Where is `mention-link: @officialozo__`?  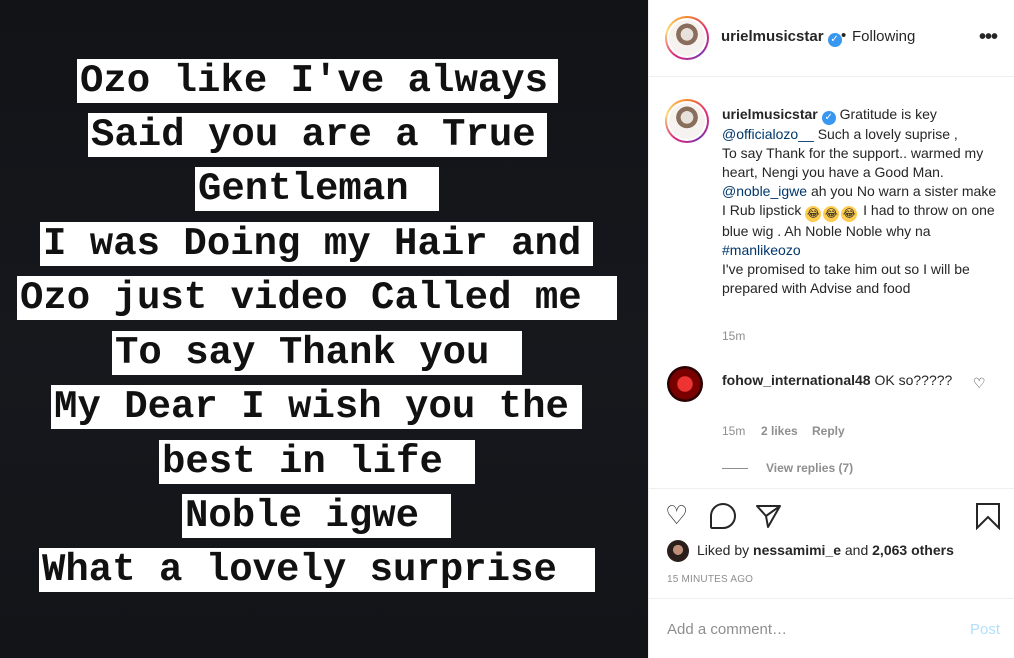
mention-link: @officialozo__ is located at coordinates (768, 134).